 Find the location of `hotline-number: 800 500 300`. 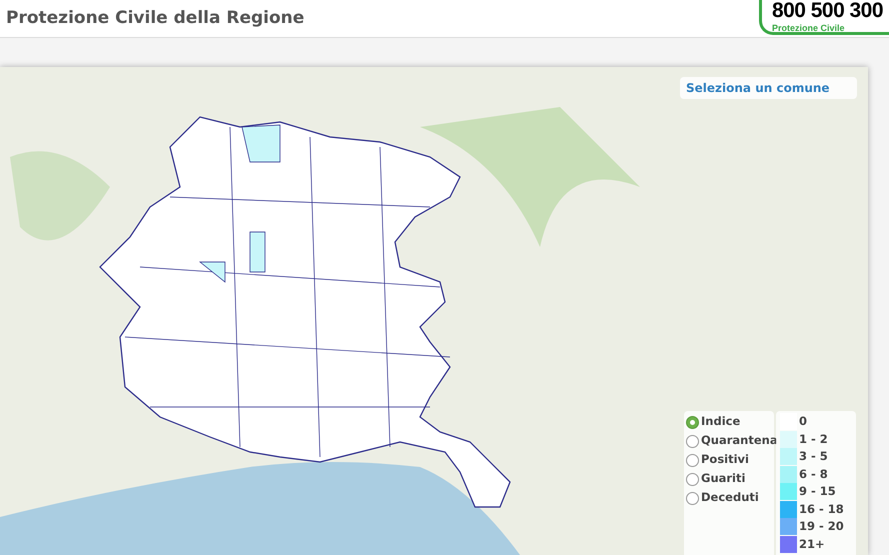

hotline-number: 800 500 300 is located at coordinates (827, 11).